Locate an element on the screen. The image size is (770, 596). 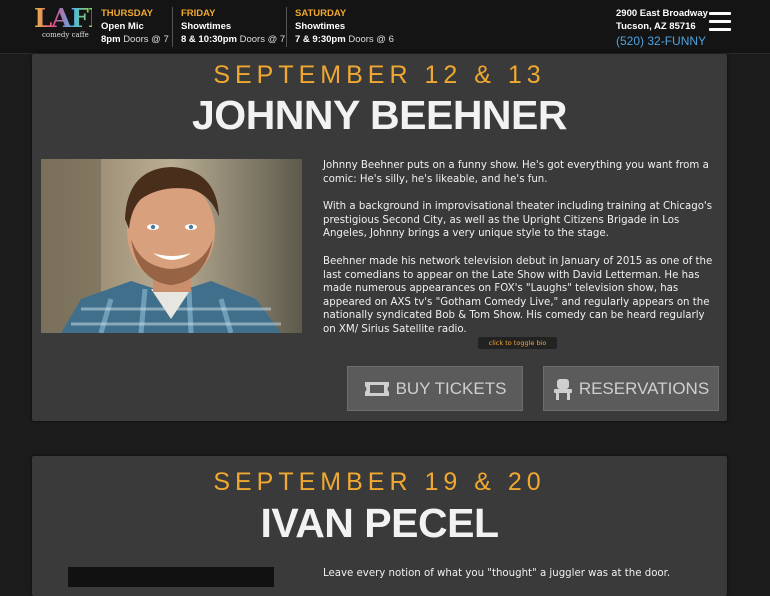
phone-link: (520) 32-FUNNY is located at coordinates (662, 41).